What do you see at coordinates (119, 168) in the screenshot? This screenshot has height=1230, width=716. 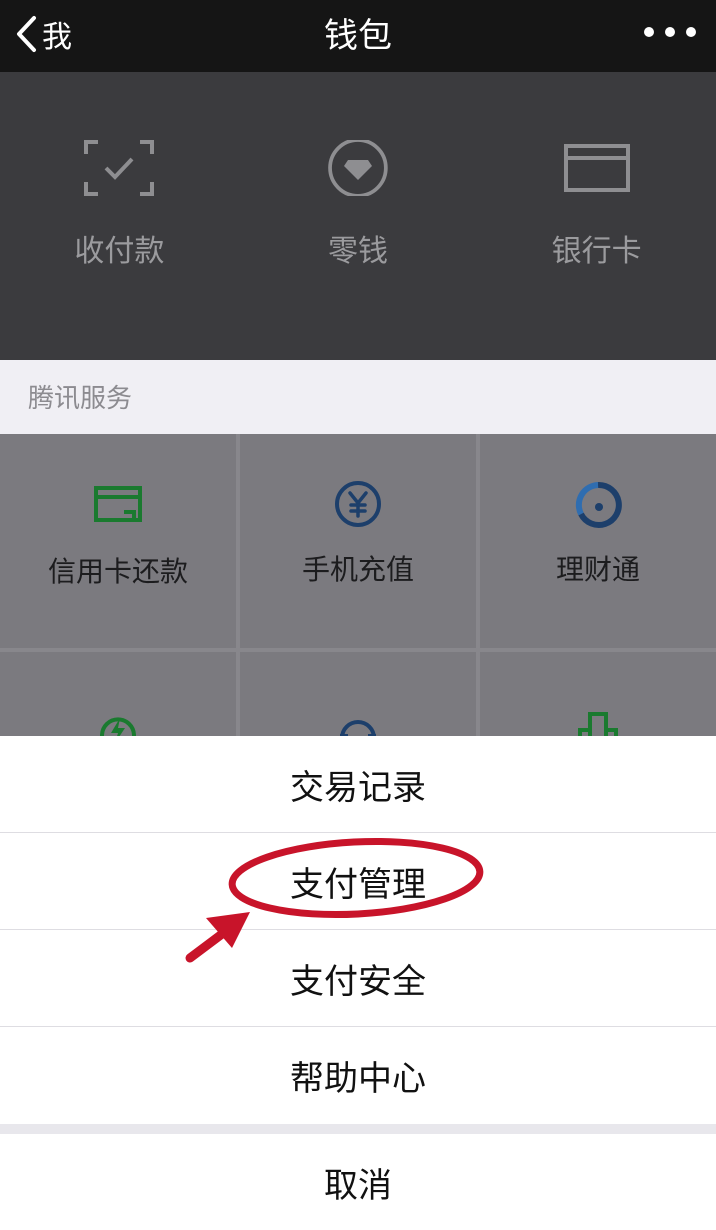 I see `scan-pay-icon` at bounding box center [119, 168].